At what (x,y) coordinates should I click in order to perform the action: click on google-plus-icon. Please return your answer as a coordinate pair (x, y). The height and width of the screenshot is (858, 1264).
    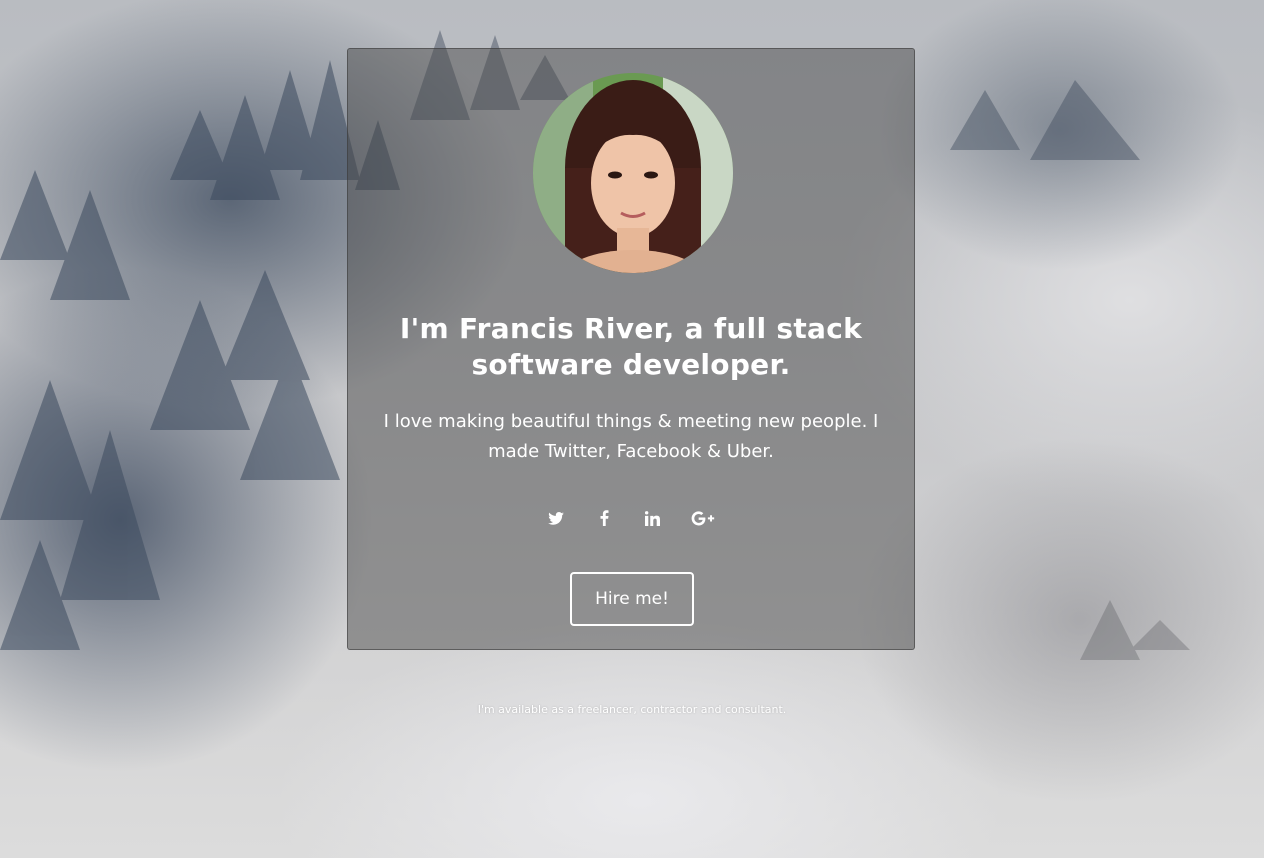
    Looking at the image, I should click on (703, 517).